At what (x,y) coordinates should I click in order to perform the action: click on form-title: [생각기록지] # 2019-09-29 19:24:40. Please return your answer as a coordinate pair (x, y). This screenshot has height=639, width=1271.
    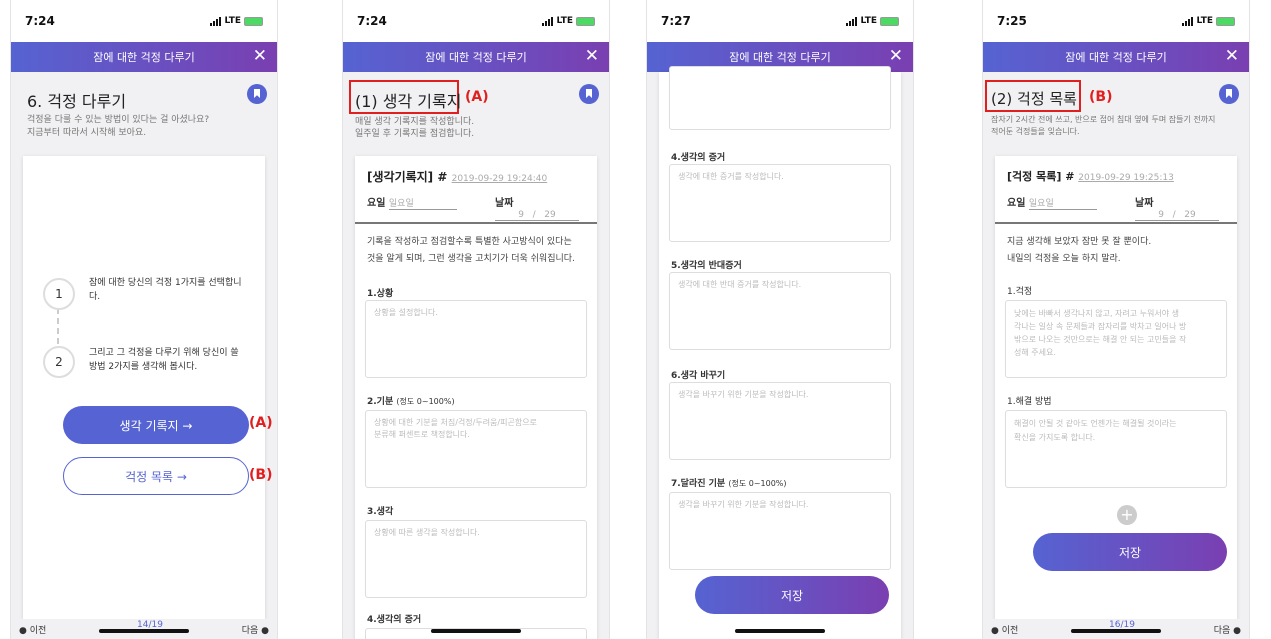
    Looking at the image, I should click on (457, 177).